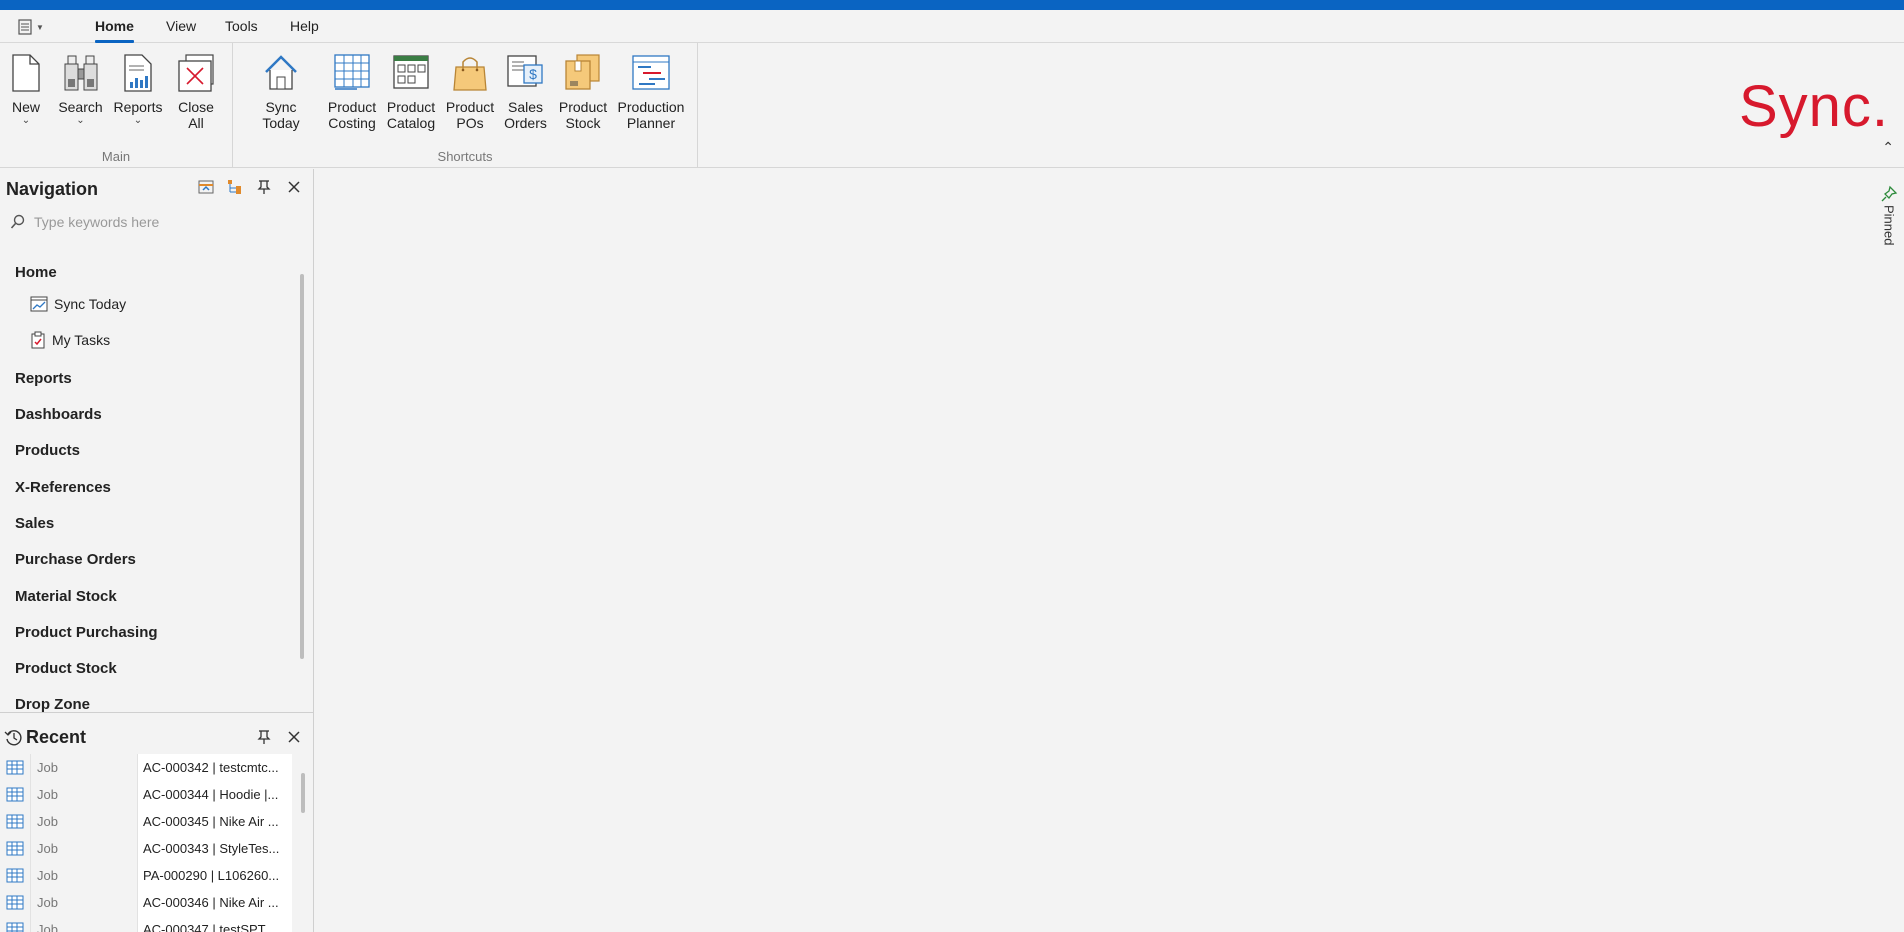 The width and height of the screenshot is (1904, 932). I want to click on collapse-ribbon-button: ⌃, so click(1888, 147).